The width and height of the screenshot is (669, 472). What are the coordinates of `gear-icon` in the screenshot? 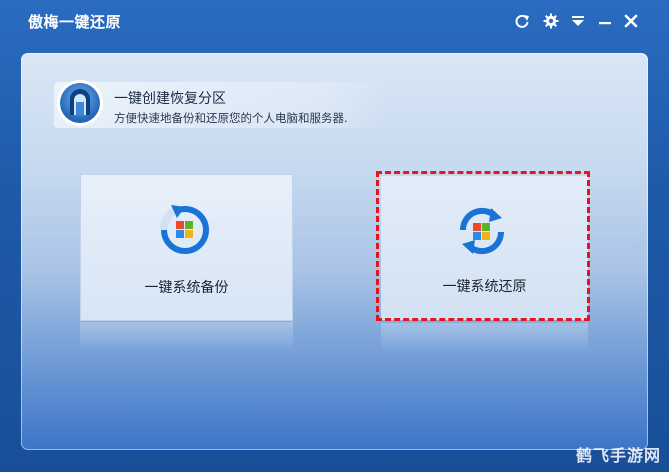 It's located at (551, 21).